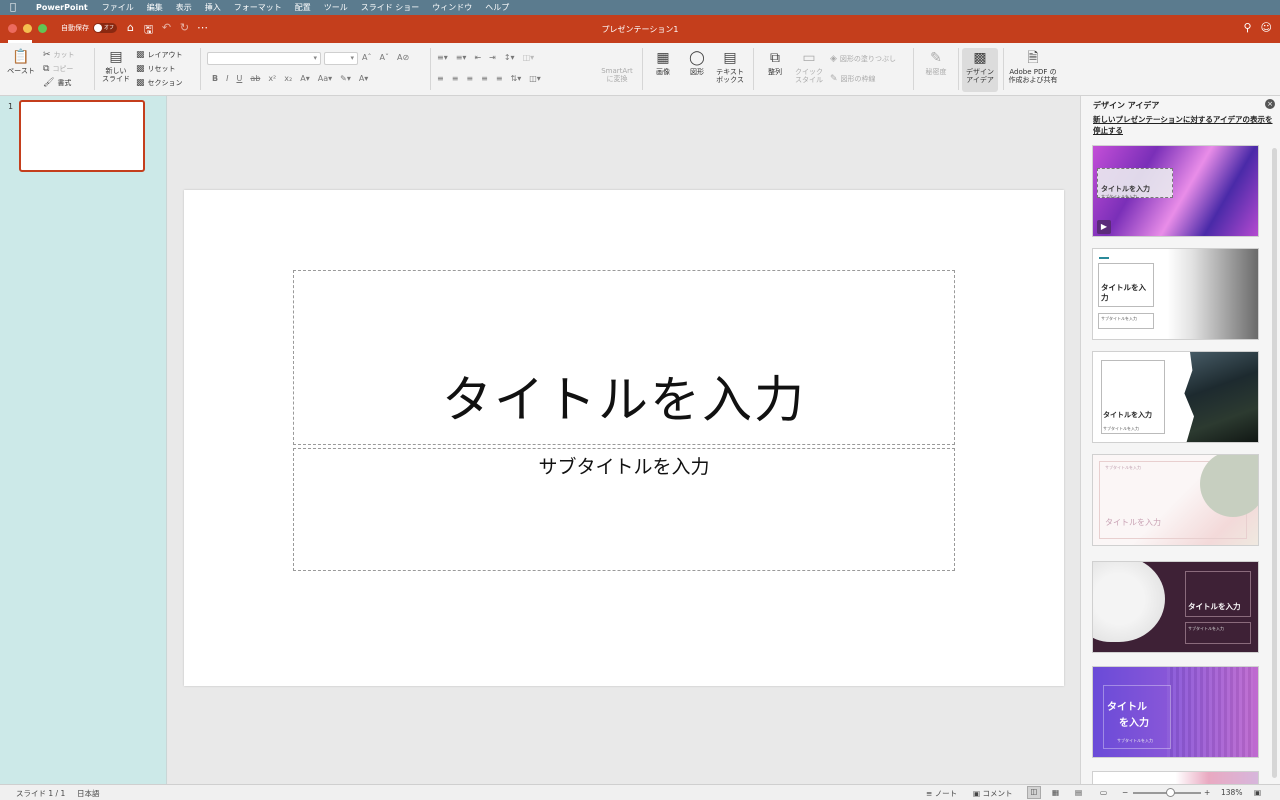 The height and width of the screenshot is (800, 1280). Describe the element at coordinates (116, 66) in the screenshot. I see `new-slide-button: ▤ 新しい スライド` at that location.